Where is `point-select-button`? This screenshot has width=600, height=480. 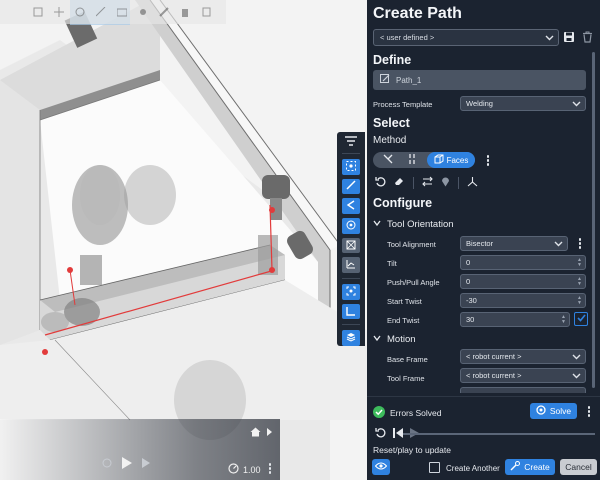
point-select-button is located at coordinates (351, 166).